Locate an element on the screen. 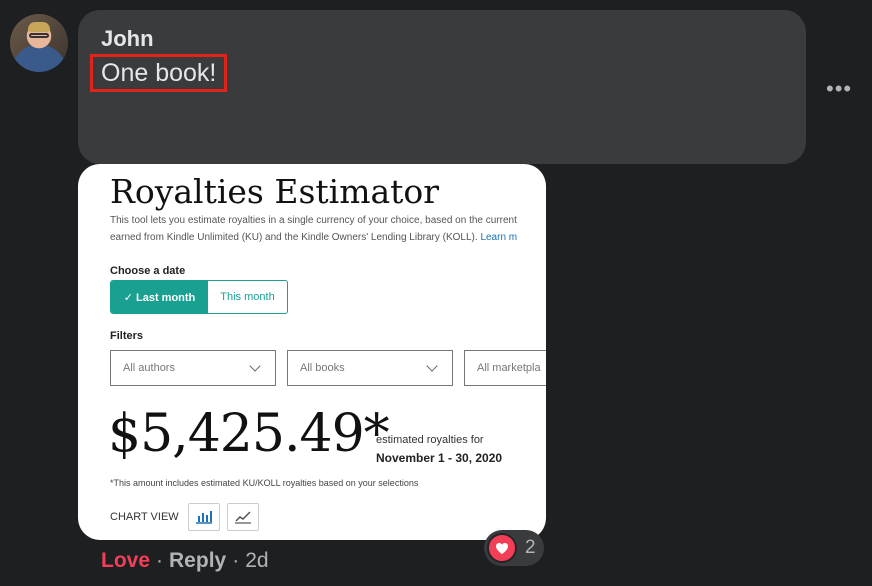 The width and height of the screenshot is (872, 586). estimate-label: estimated royalties for is located at coordinates (430, 440).